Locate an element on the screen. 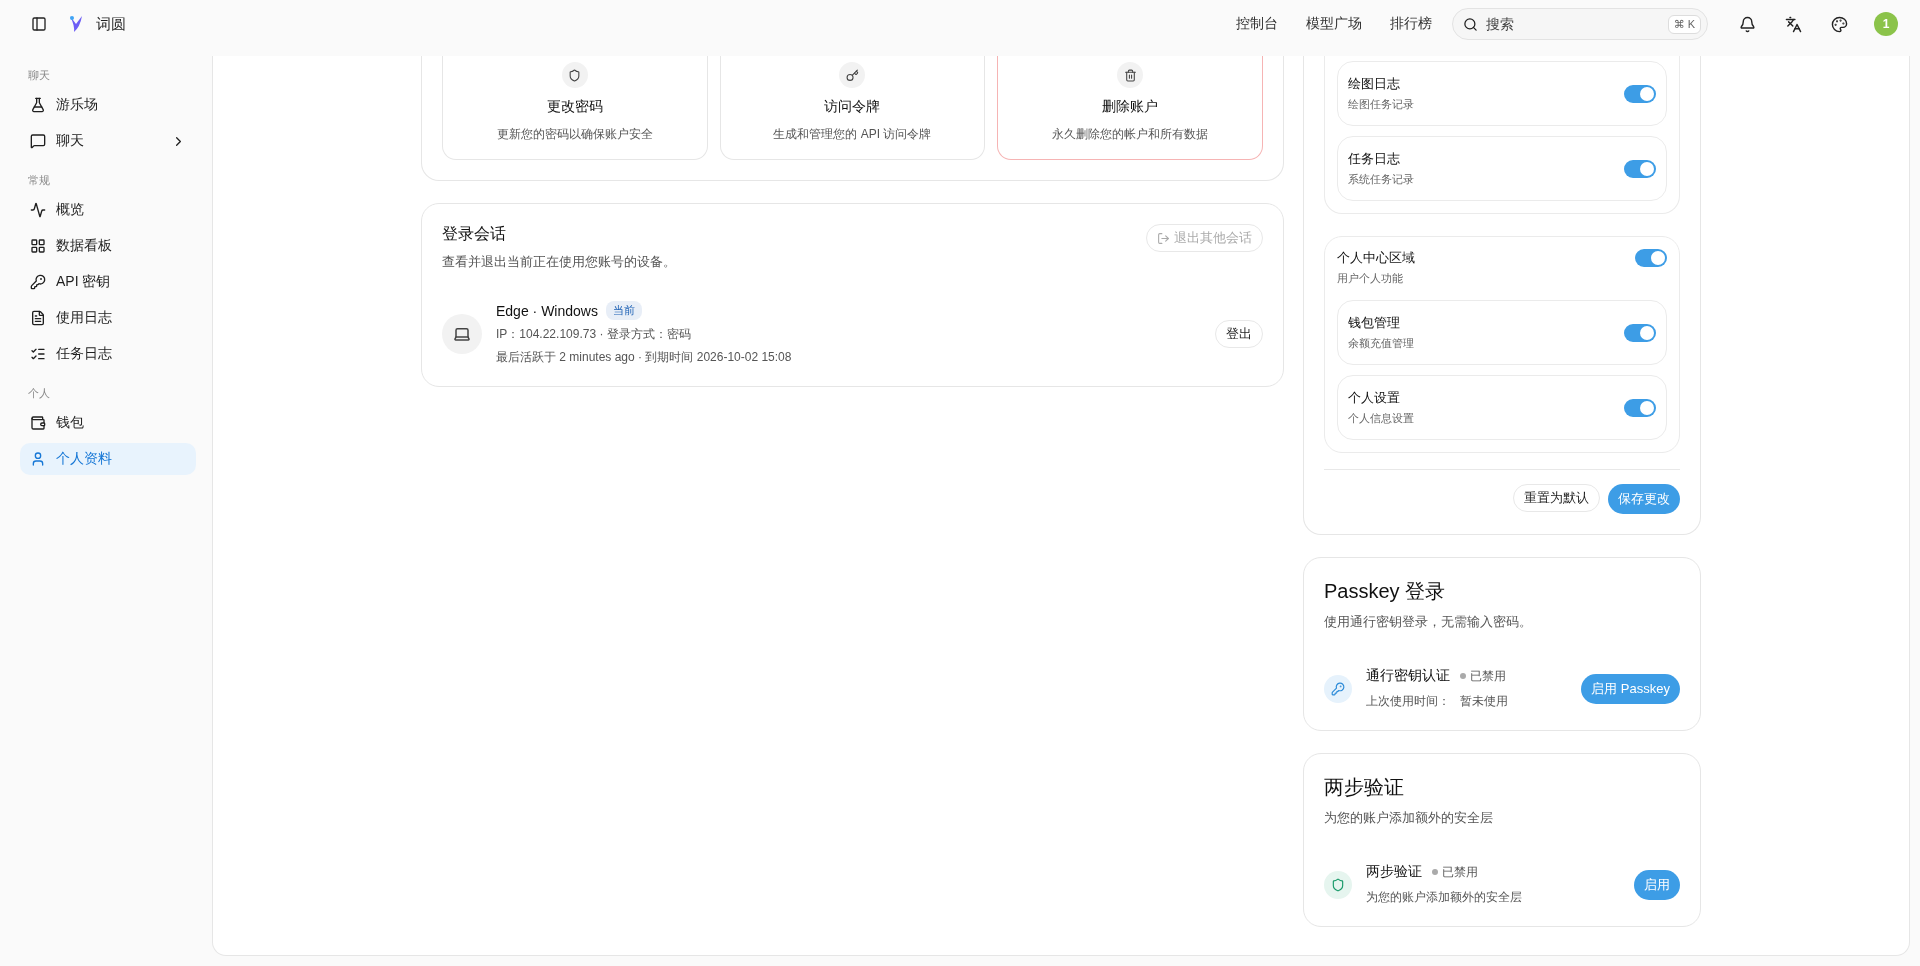  sidebar-section-title: 常规 is located at coordinates (39, 180).